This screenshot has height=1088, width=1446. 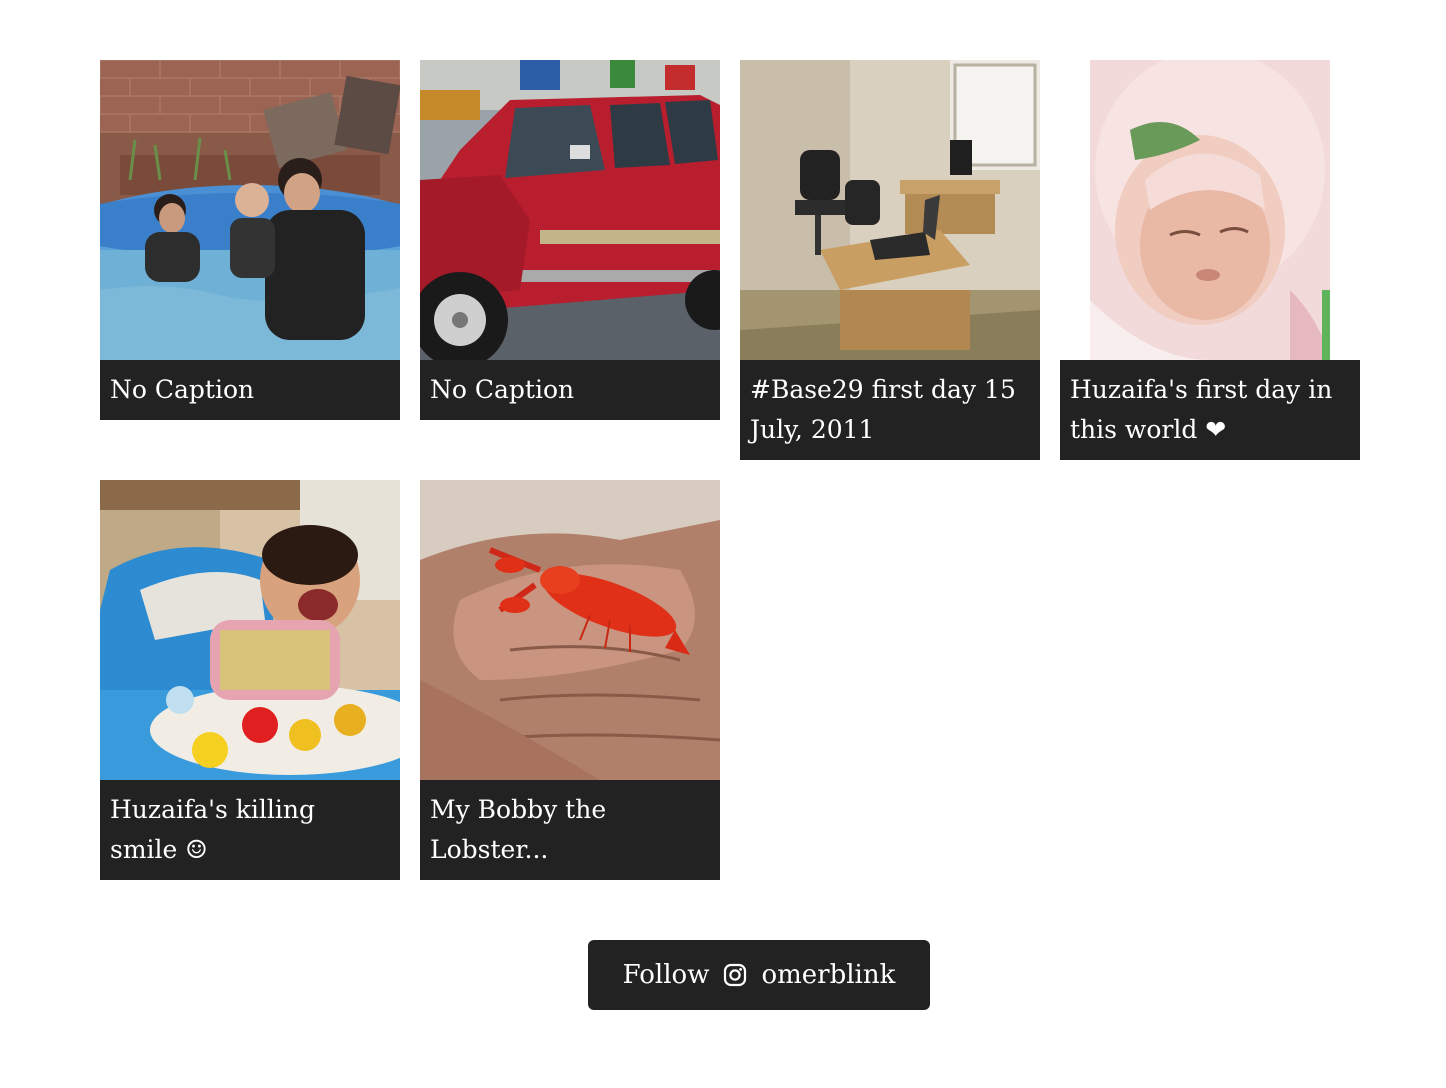 What do you see at coordinates (735, 975) in the screenshot?
I see `instagram-icon` at bounding box center [735, 975].